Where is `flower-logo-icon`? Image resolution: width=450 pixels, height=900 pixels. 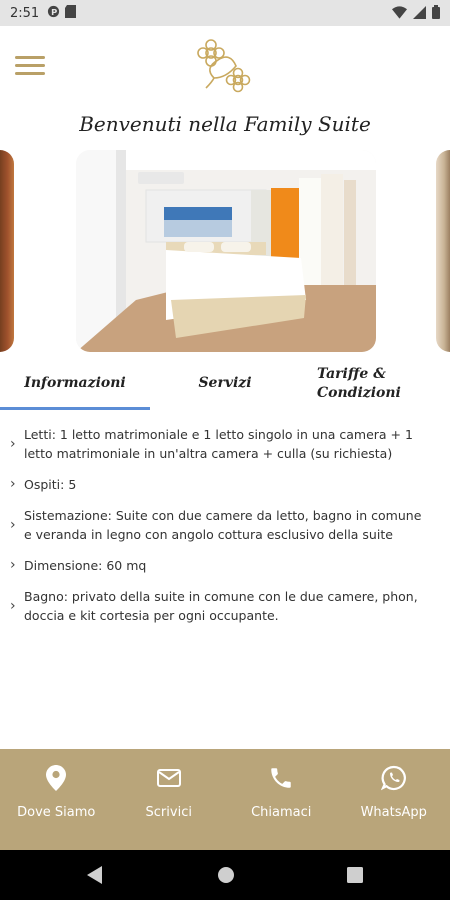
flower-logo-icon is located at coordinates (225, 67).